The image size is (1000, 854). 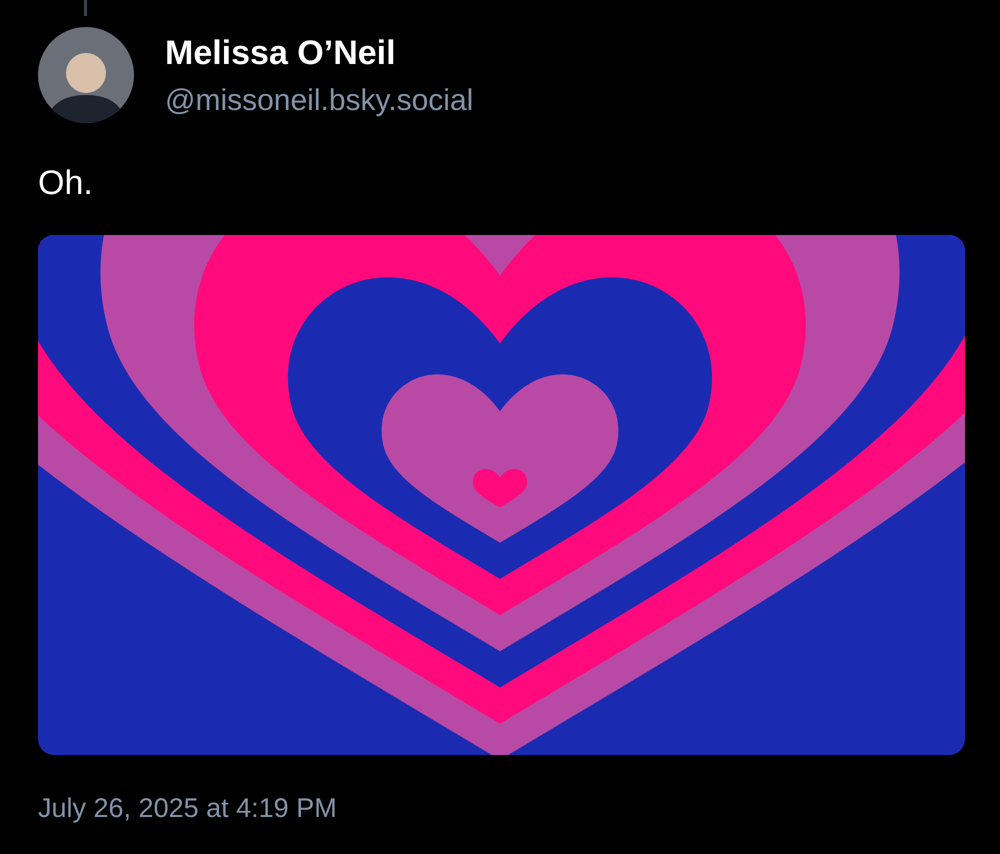 What do you see at coordinates (319, 53) in the screenshot?
I see `author-name: Melissa O’Neil` at bounding box center [319, 53].